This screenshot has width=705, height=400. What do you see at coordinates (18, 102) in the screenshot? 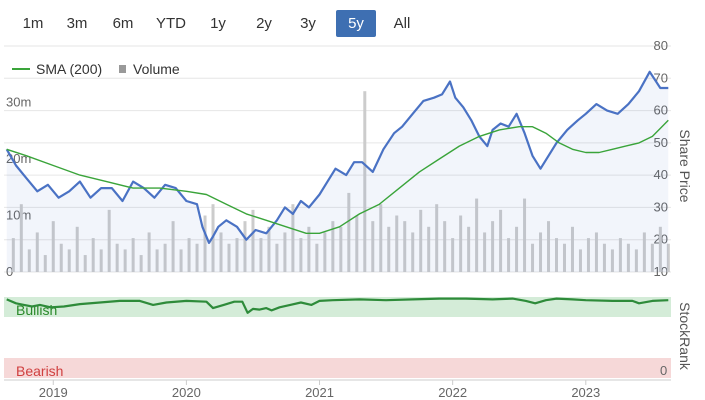
I see `volume-tick-label: 30m` at bounding box center [18, 102].